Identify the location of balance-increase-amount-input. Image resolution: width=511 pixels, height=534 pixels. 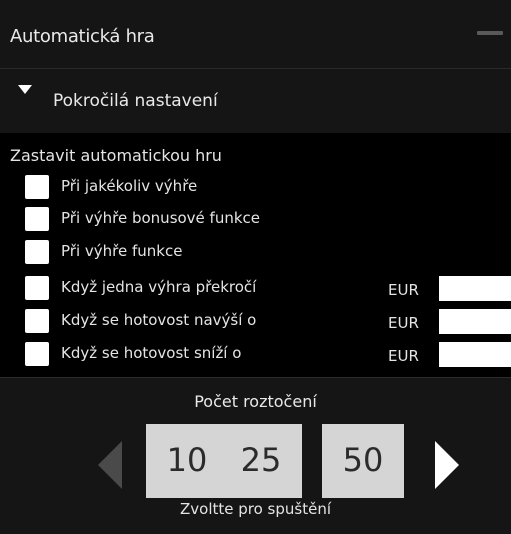
(475, 321).